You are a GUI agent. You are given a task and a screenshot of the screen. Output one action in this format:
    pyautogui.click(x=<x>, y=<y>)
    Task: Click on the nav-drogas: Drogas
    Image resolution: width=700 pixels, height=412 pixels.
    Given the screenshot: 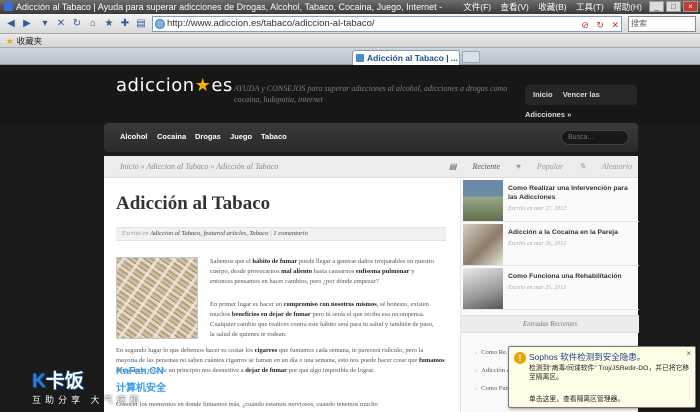 What is the action you would take?
    pyautogui.click(x=208, y=136)
    